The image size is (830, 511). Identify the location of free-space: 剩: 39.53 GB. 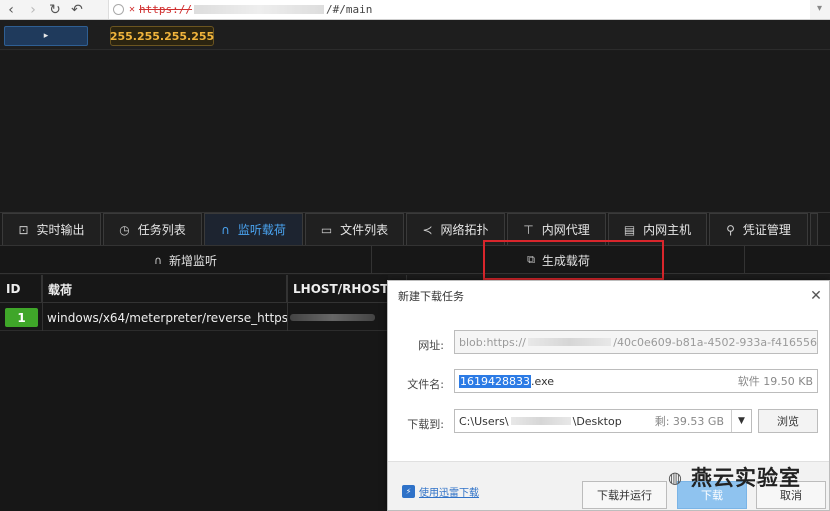
(689, 421).